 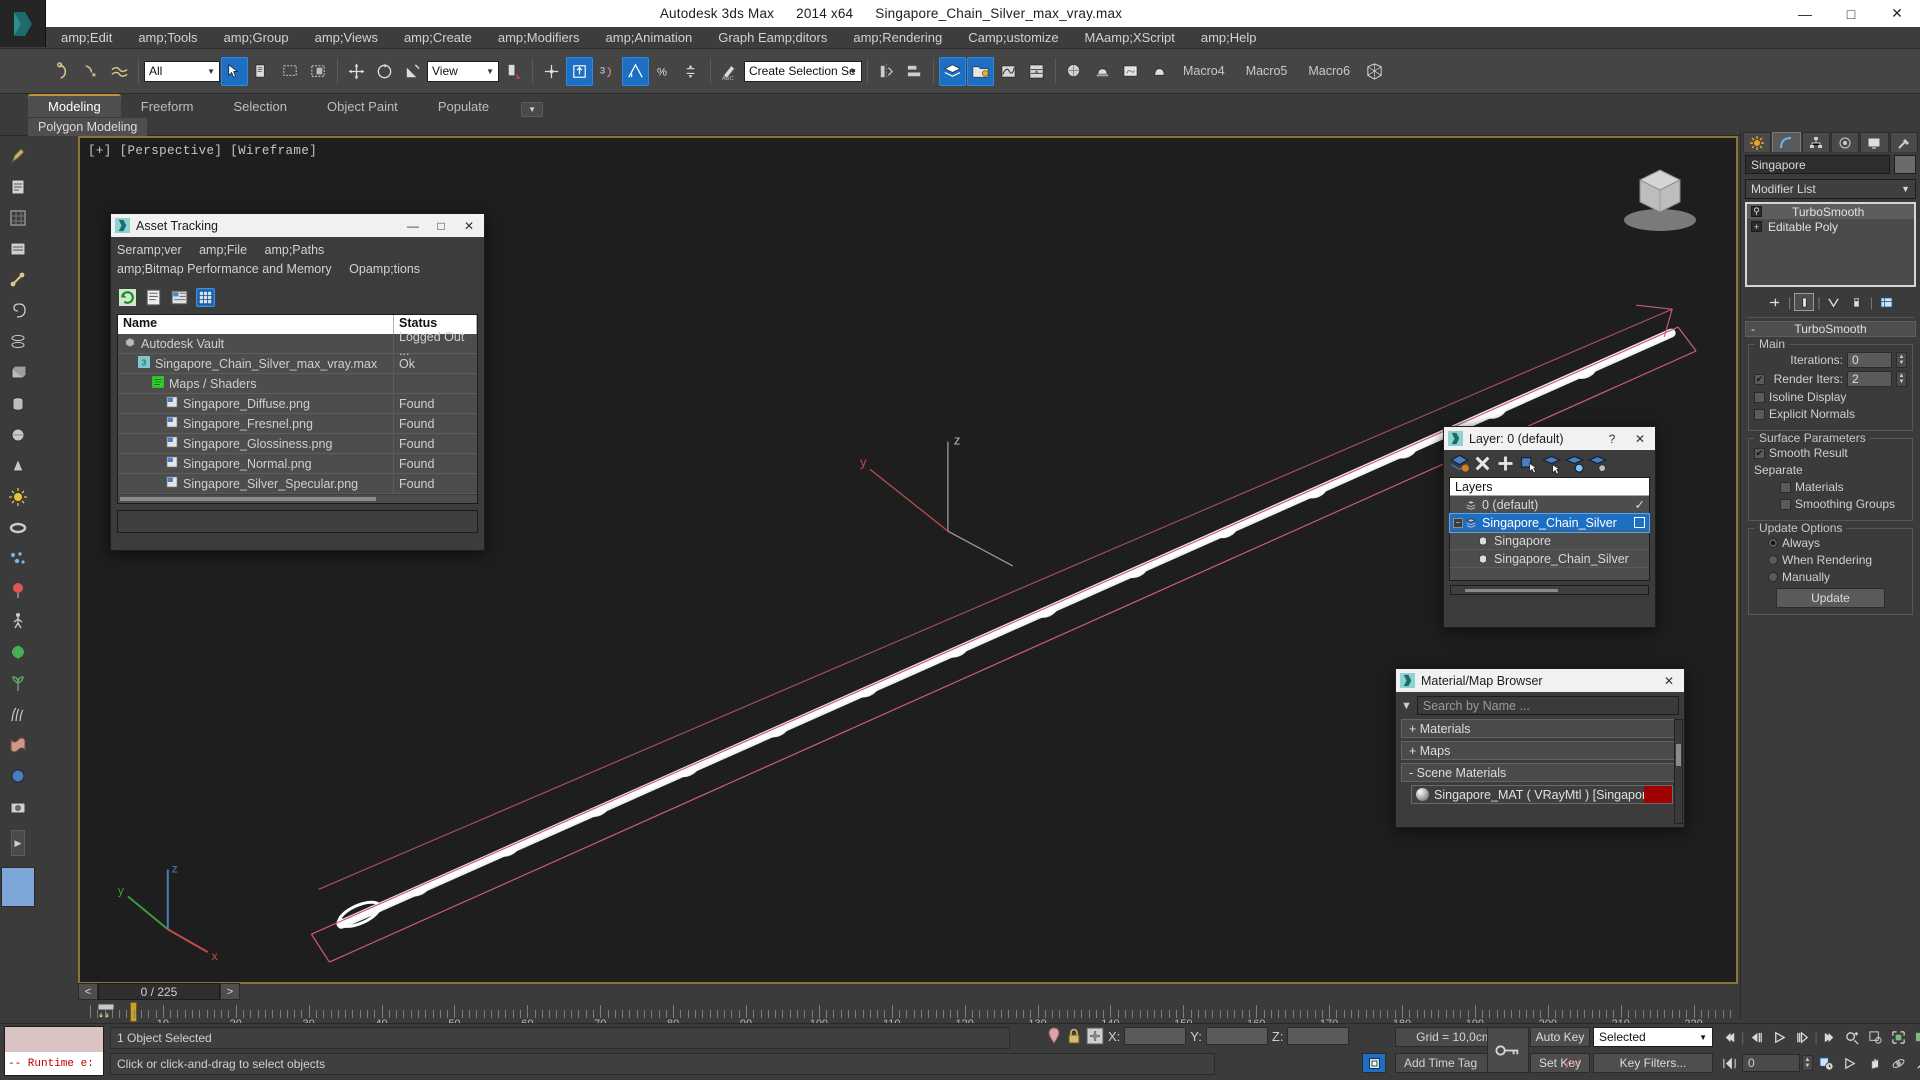 I want to click on grid-icon, so click(x=18, y=218).